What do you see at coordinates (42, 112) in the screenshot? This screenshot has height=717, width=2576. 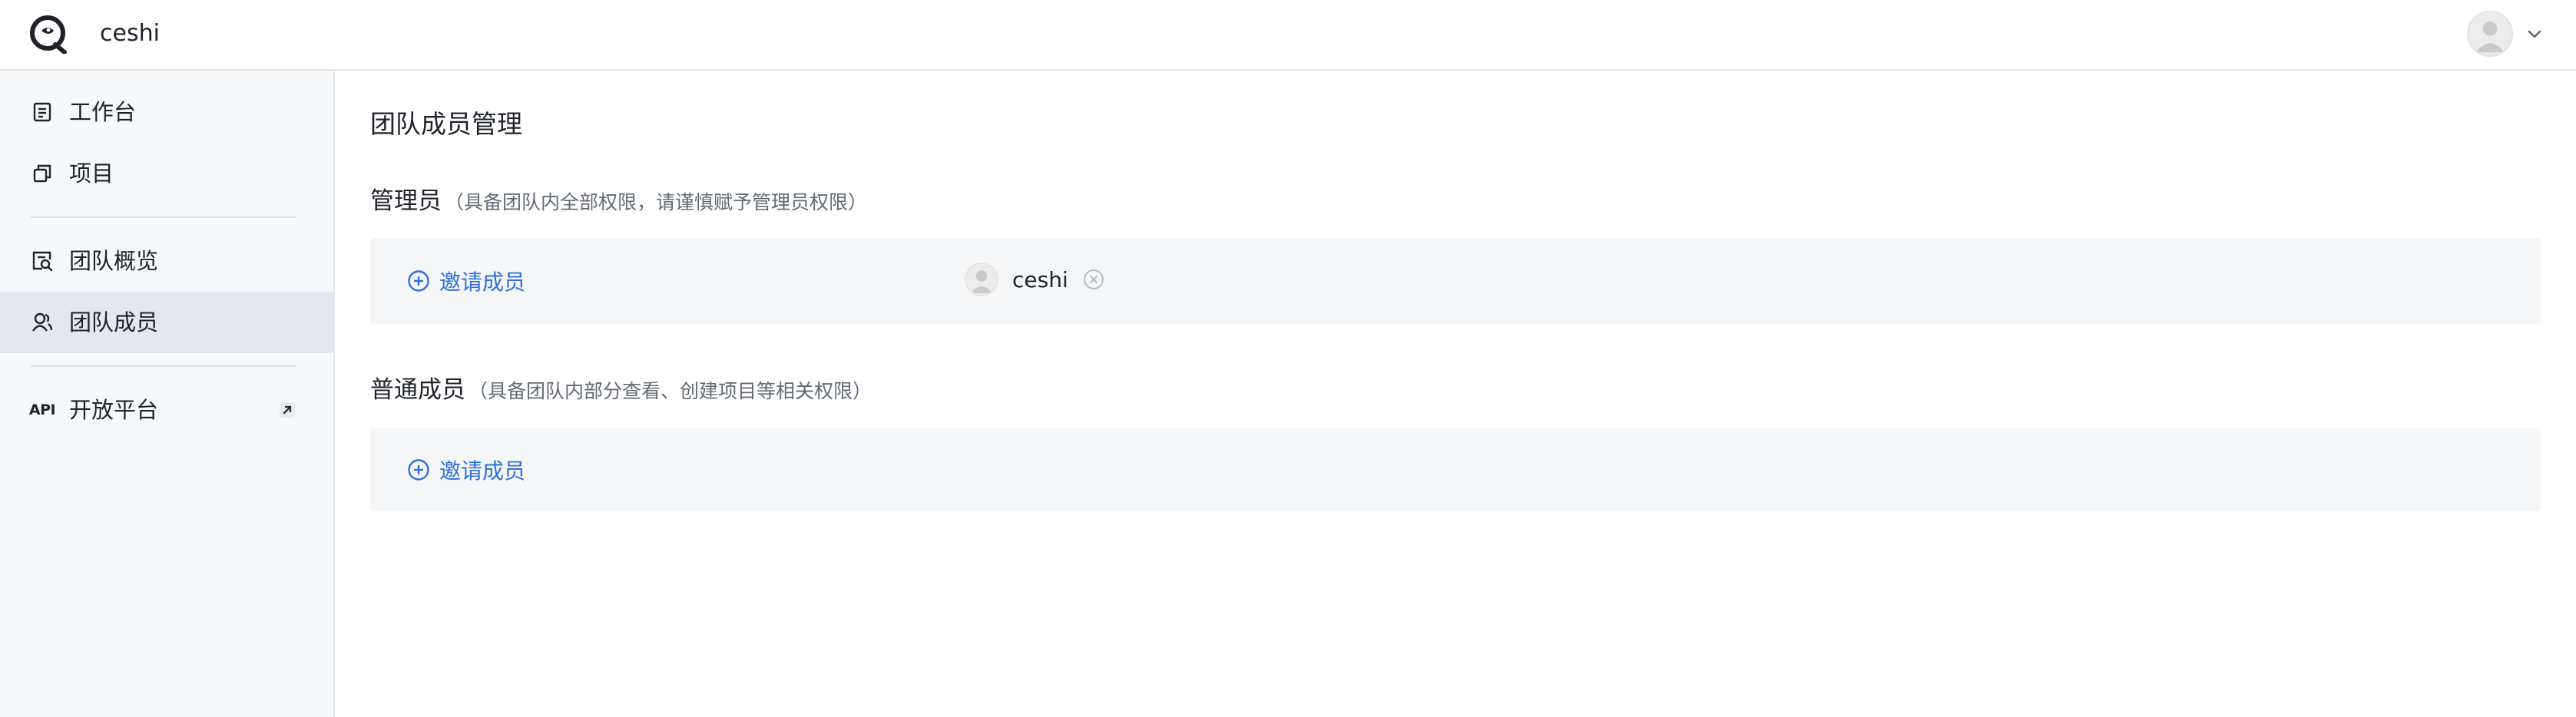 I see `workbench-icon` at bounding box center [42, 112].